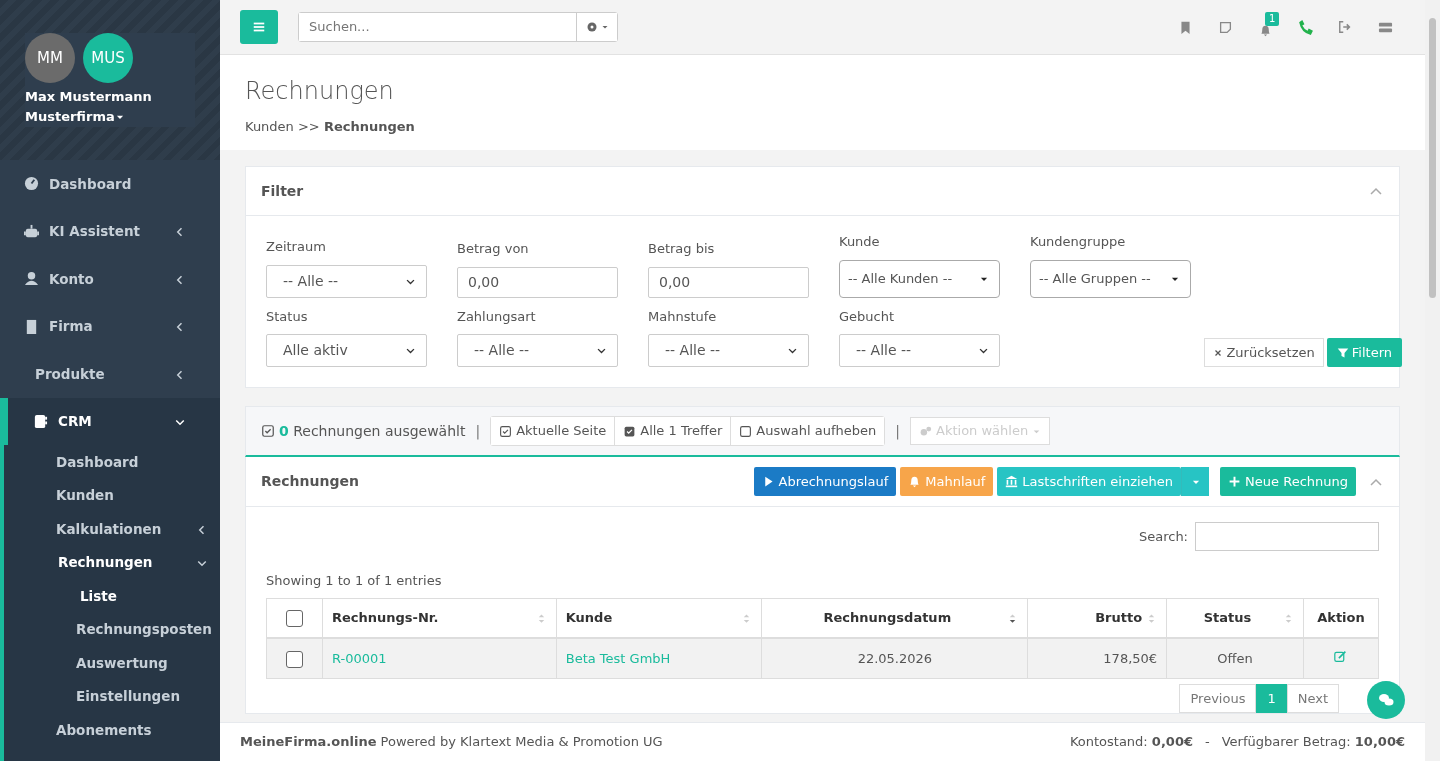 This screenshot has height=761, width=1440. Describe the element at coordinates (110, 117) in the screenshot. I see `company-dropdown: Musterfirma` at that location.